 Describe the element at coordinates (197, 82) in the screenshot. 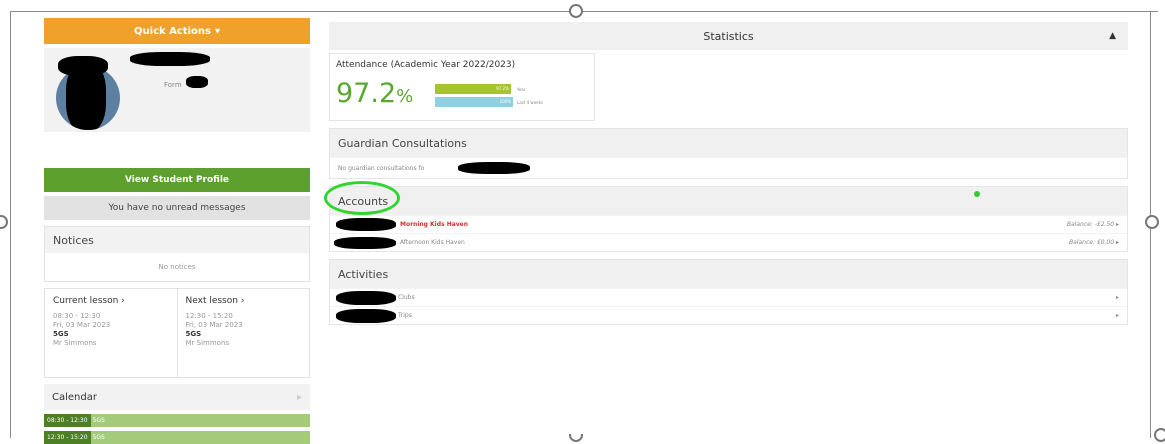

I see `form-value-redaction` at that location.